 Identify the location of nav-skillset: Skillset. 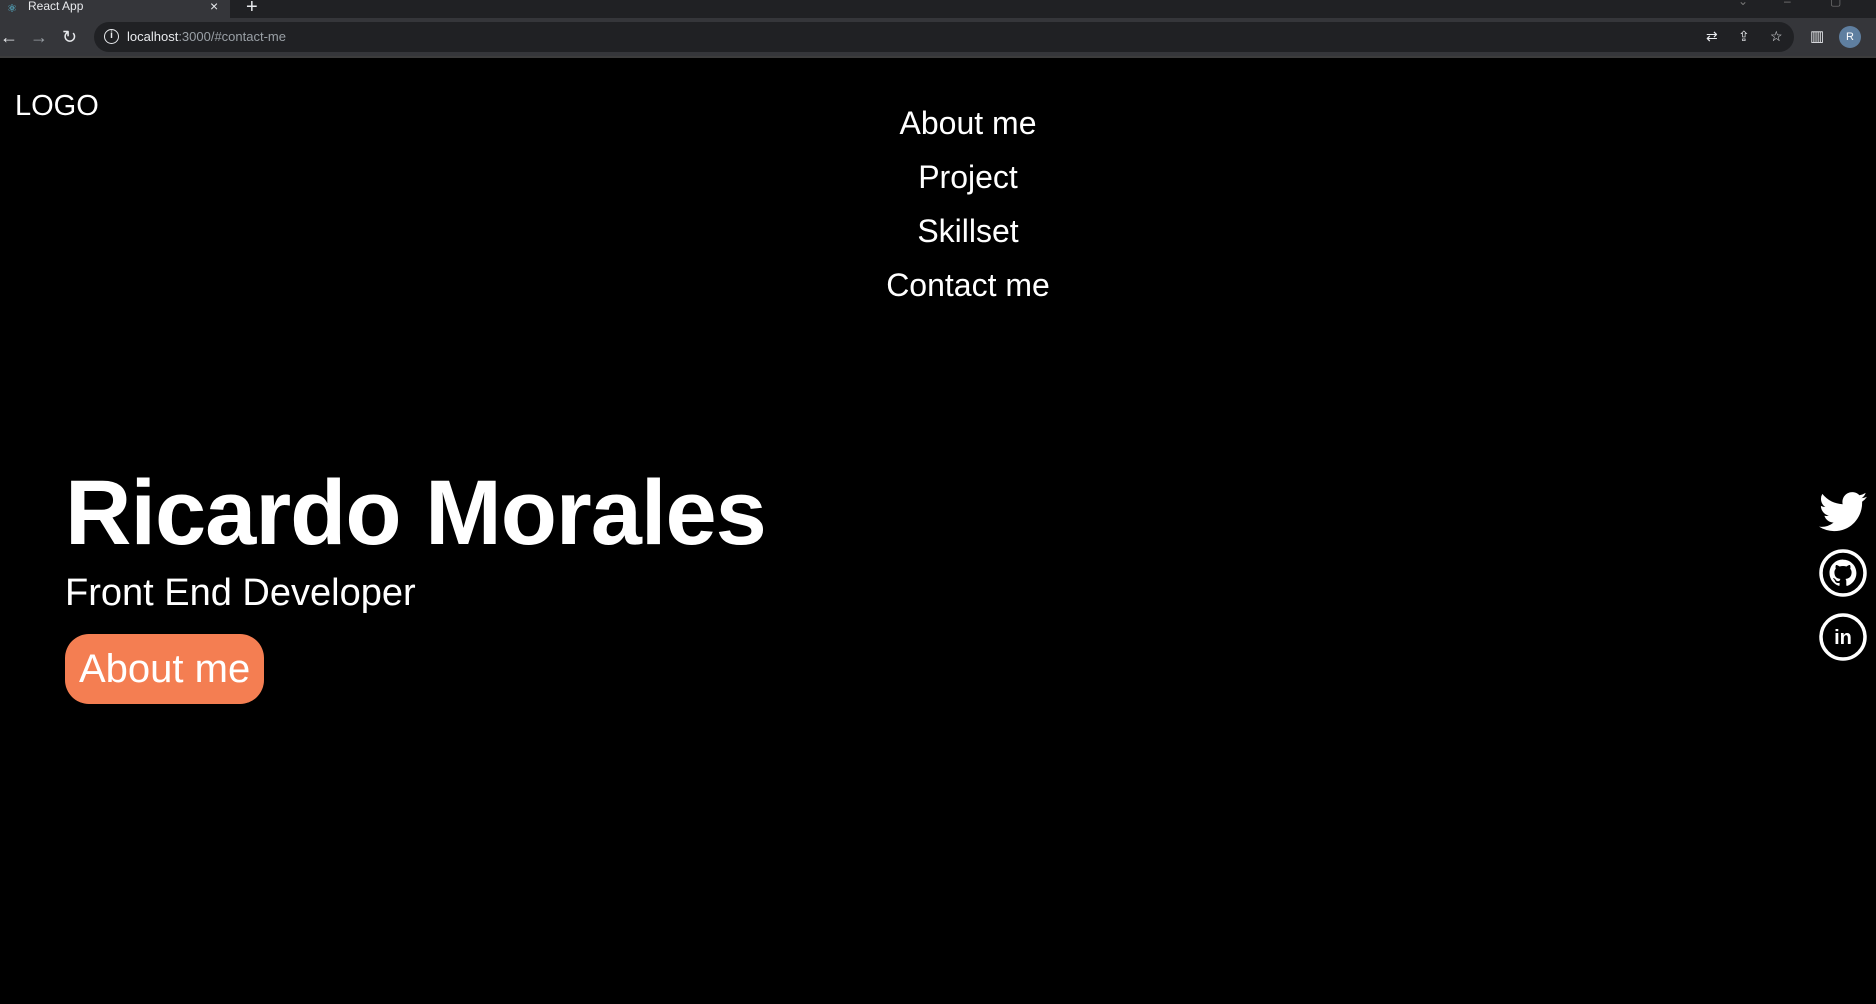
(968, 231).